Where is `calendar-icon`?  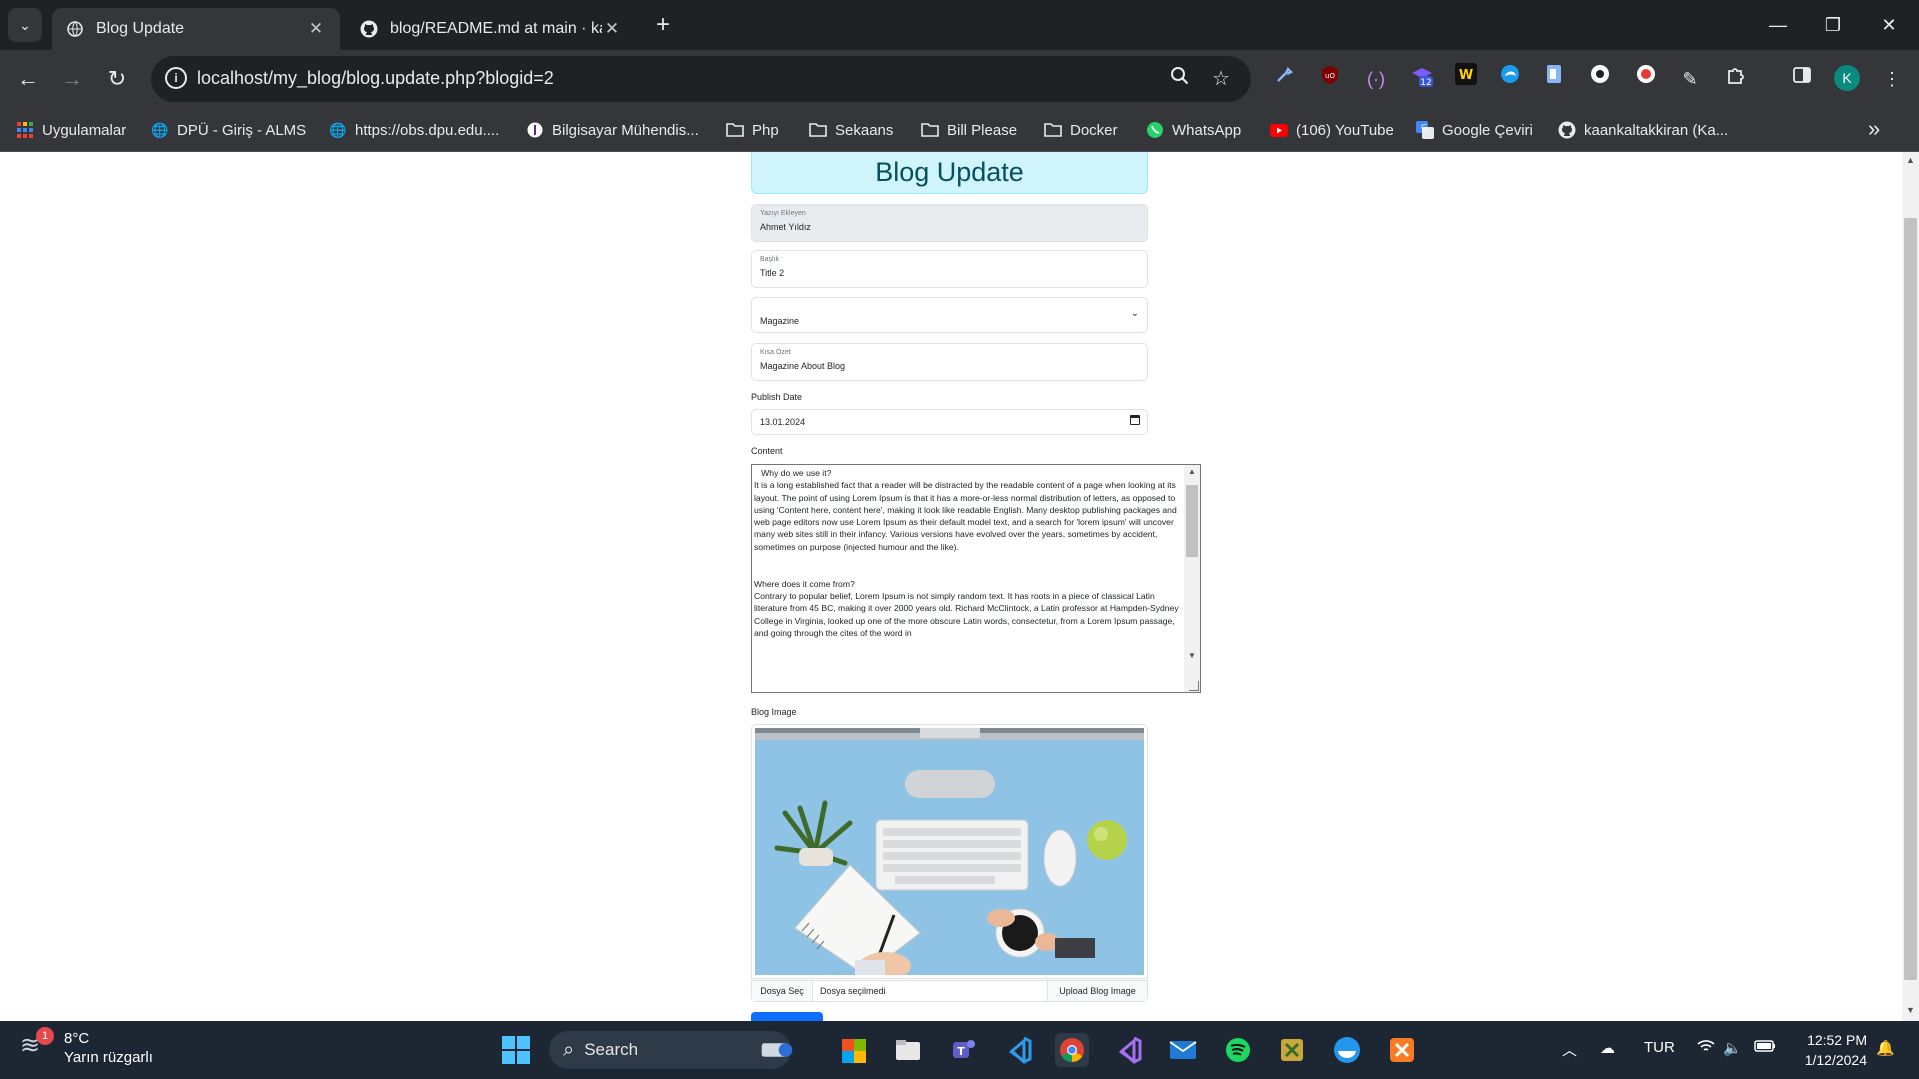 calendar-icon is located at coordinates (1135, 420).